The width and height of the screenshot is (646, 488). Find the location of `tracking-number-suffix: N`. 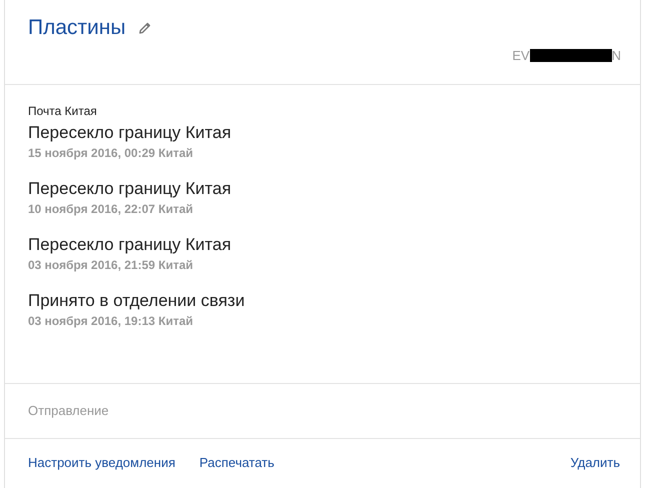

tracking-number-suffix: N is located at coordinates (616, 55).